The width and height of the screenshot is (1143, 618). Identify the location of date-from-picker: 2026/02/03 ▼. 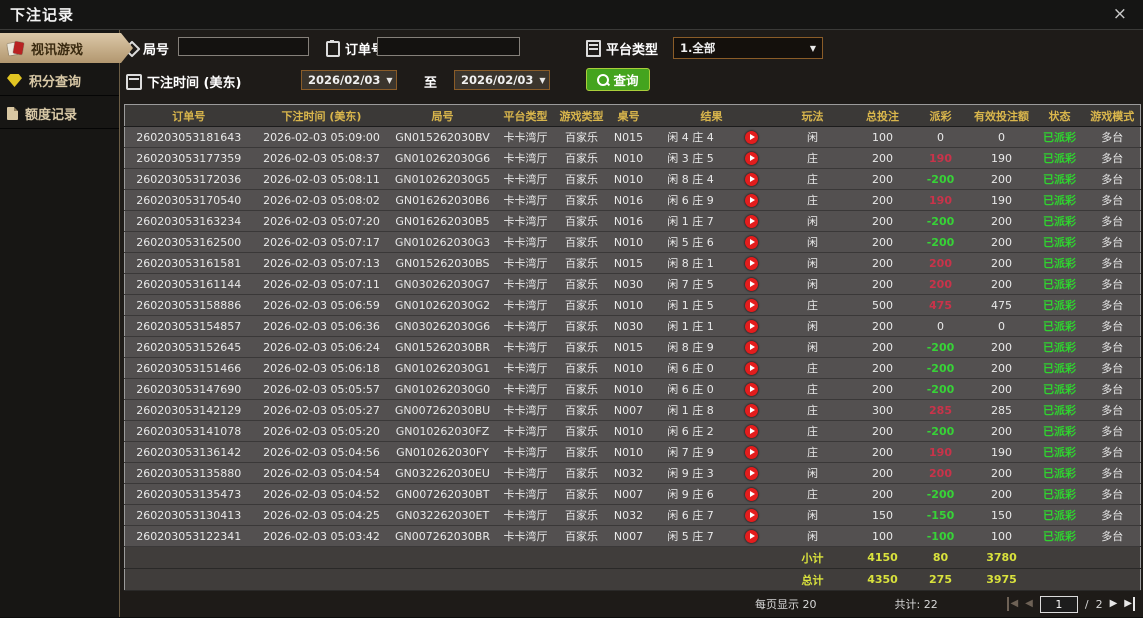
(349, 80).